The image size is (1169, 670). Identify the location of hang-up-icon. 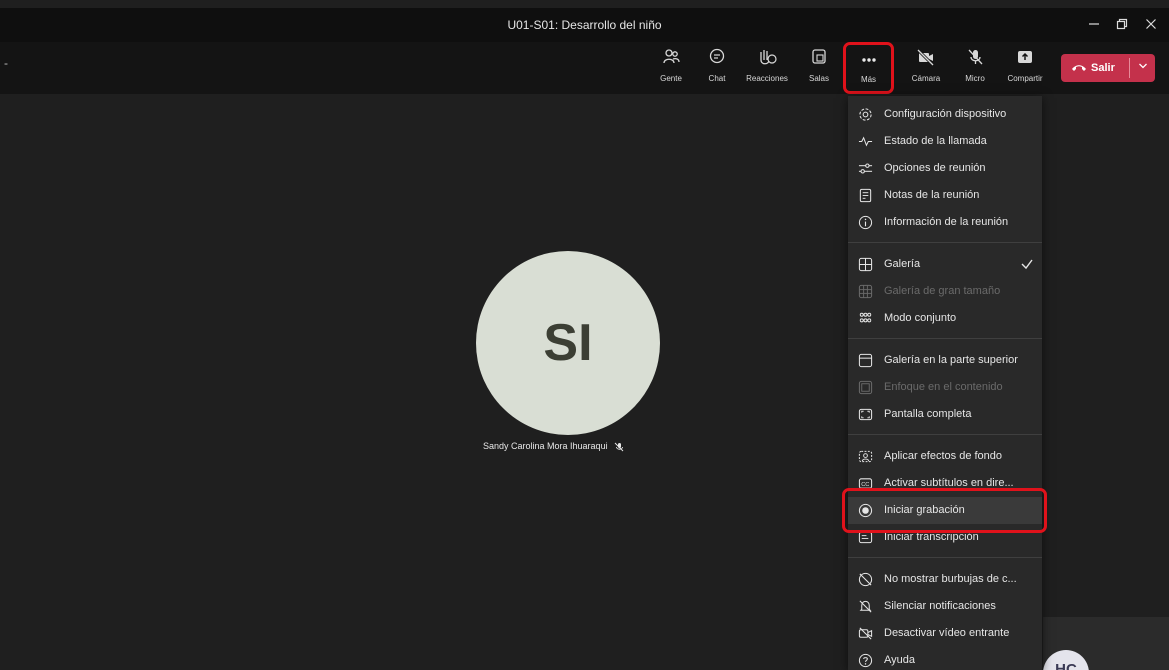
(1079, 68).